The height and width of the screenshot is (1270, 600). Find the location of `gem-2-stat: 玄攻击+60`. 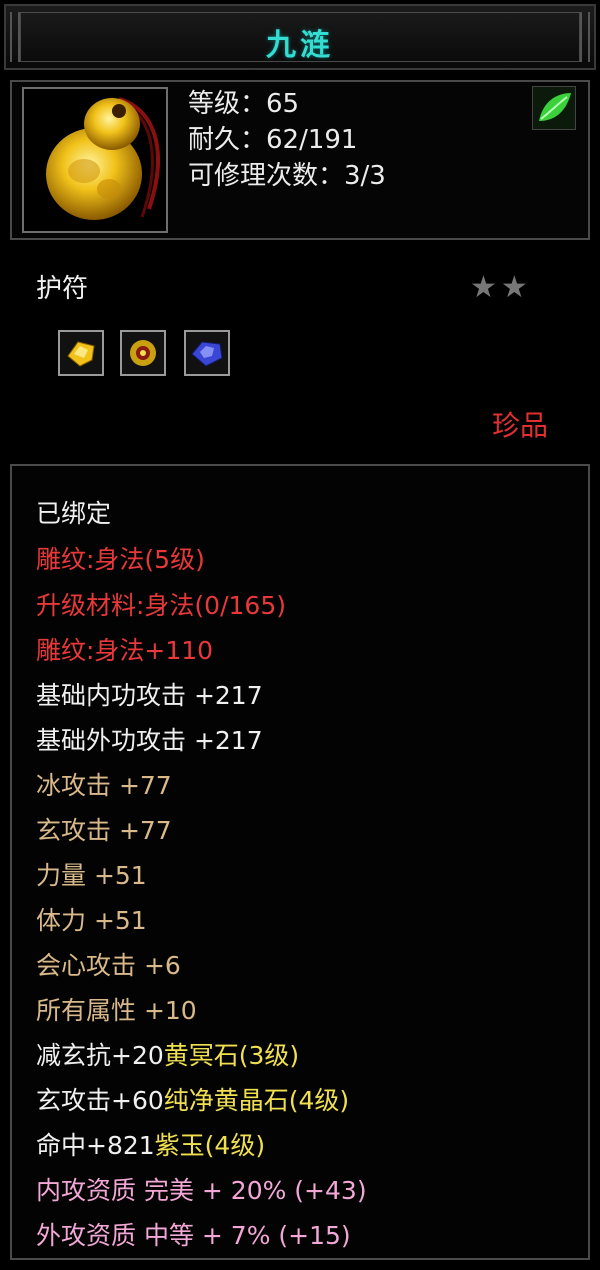

gem-2-stat: 玄攻击+60 is located at coordinates (100, 1100).